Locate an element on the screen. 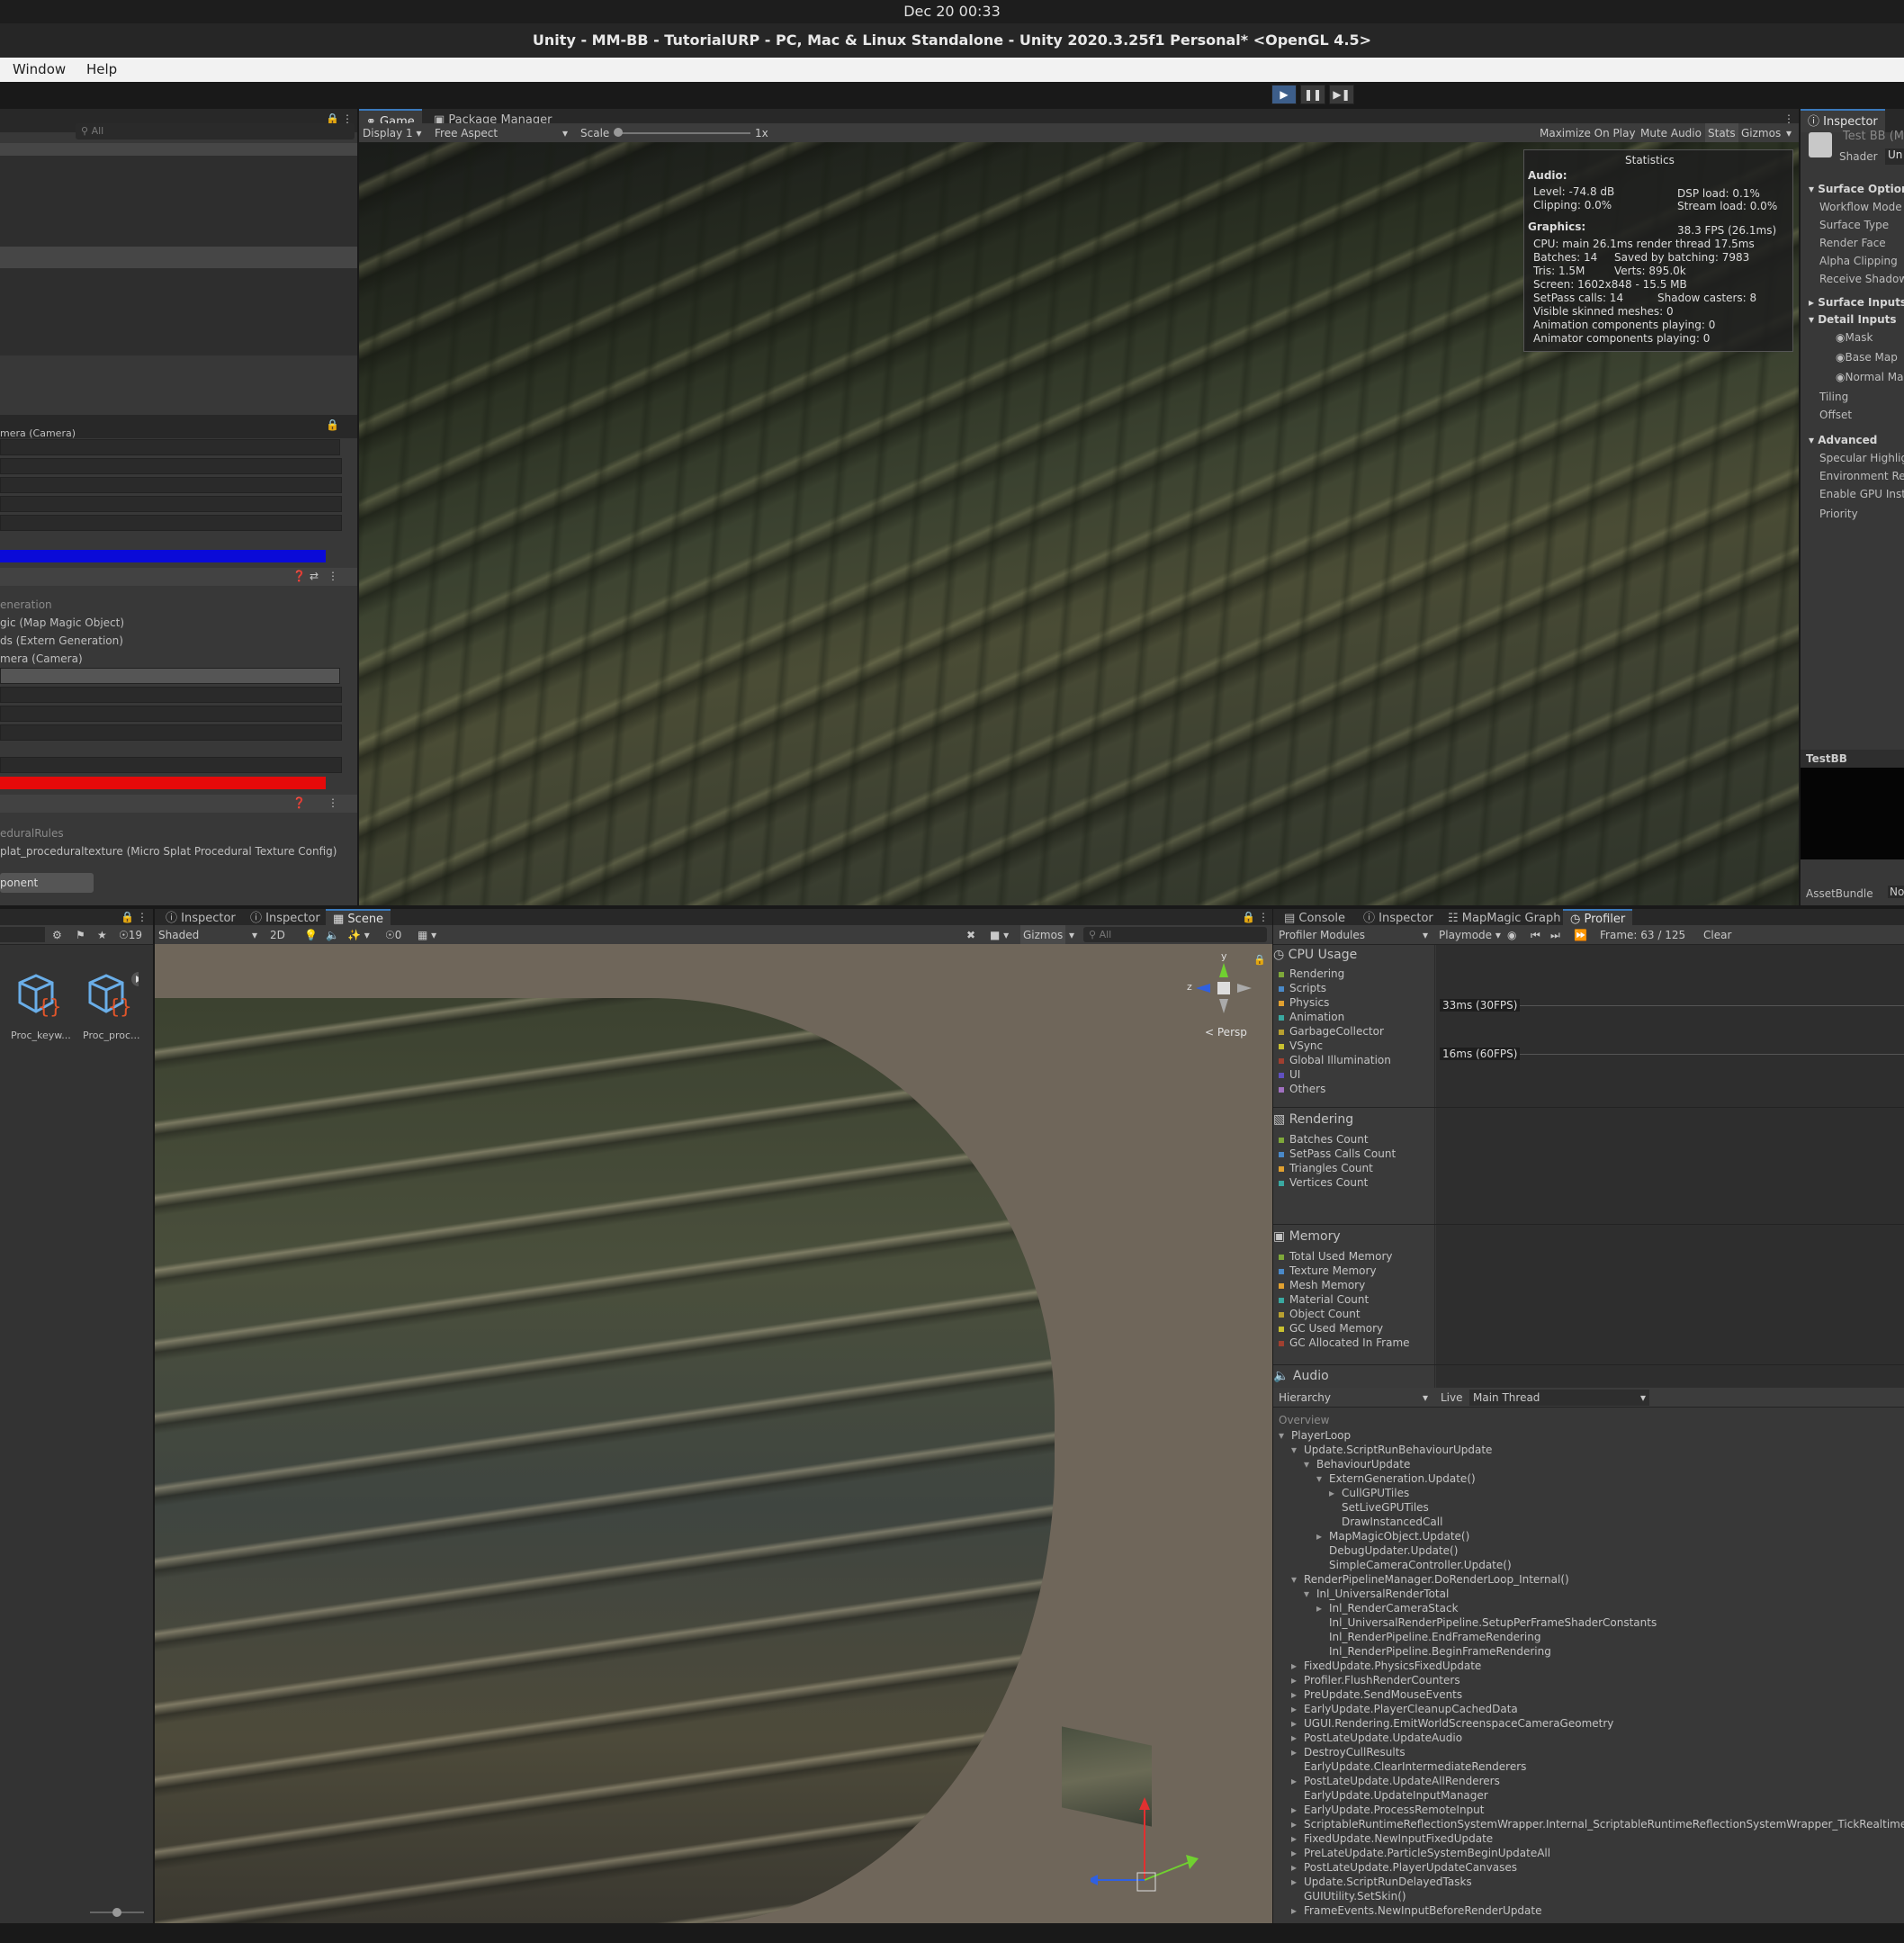  zoom-slider-handle is located at coordinates (116, 1912).